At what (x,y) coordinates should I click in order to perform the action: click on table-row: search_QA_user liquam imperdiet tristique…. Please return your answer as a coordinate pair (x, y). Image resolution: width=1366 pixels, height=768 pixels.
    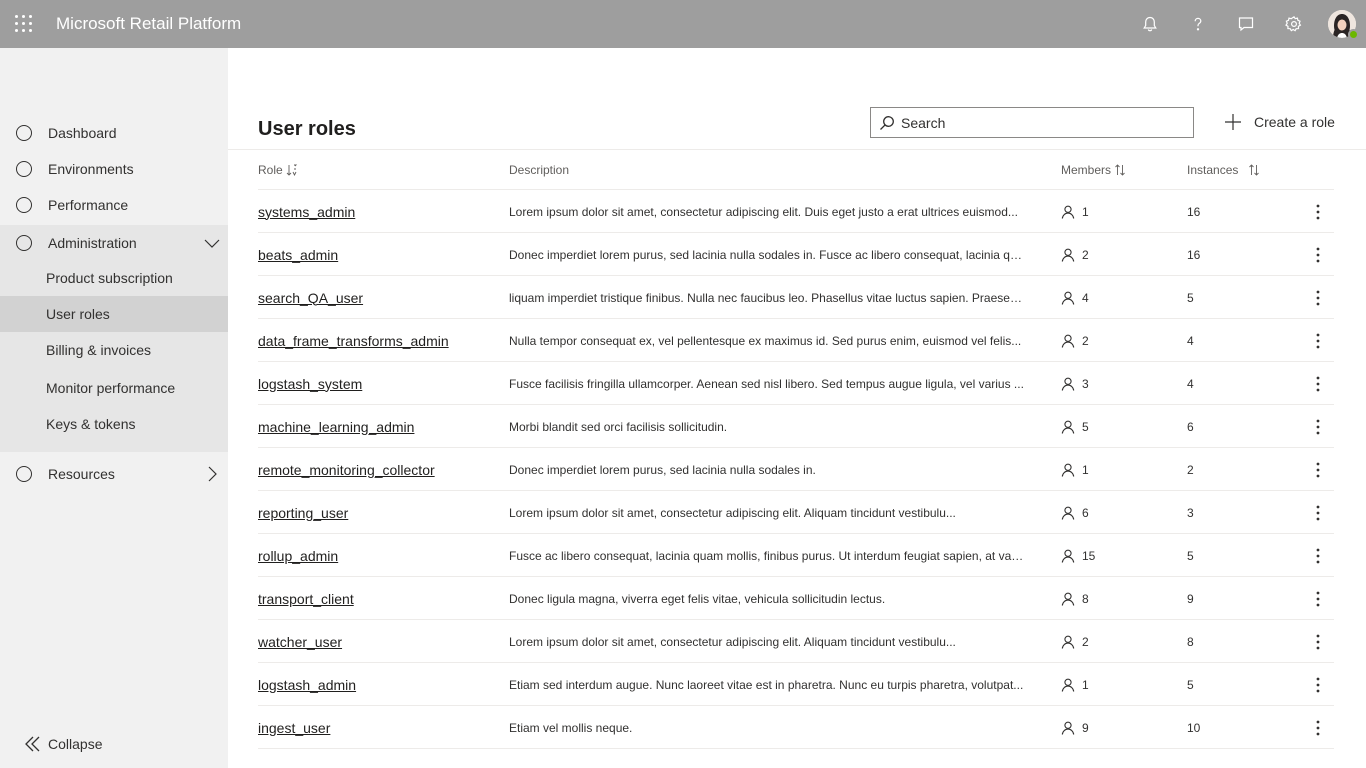
    Looking at the image, I should click on (796, 297).